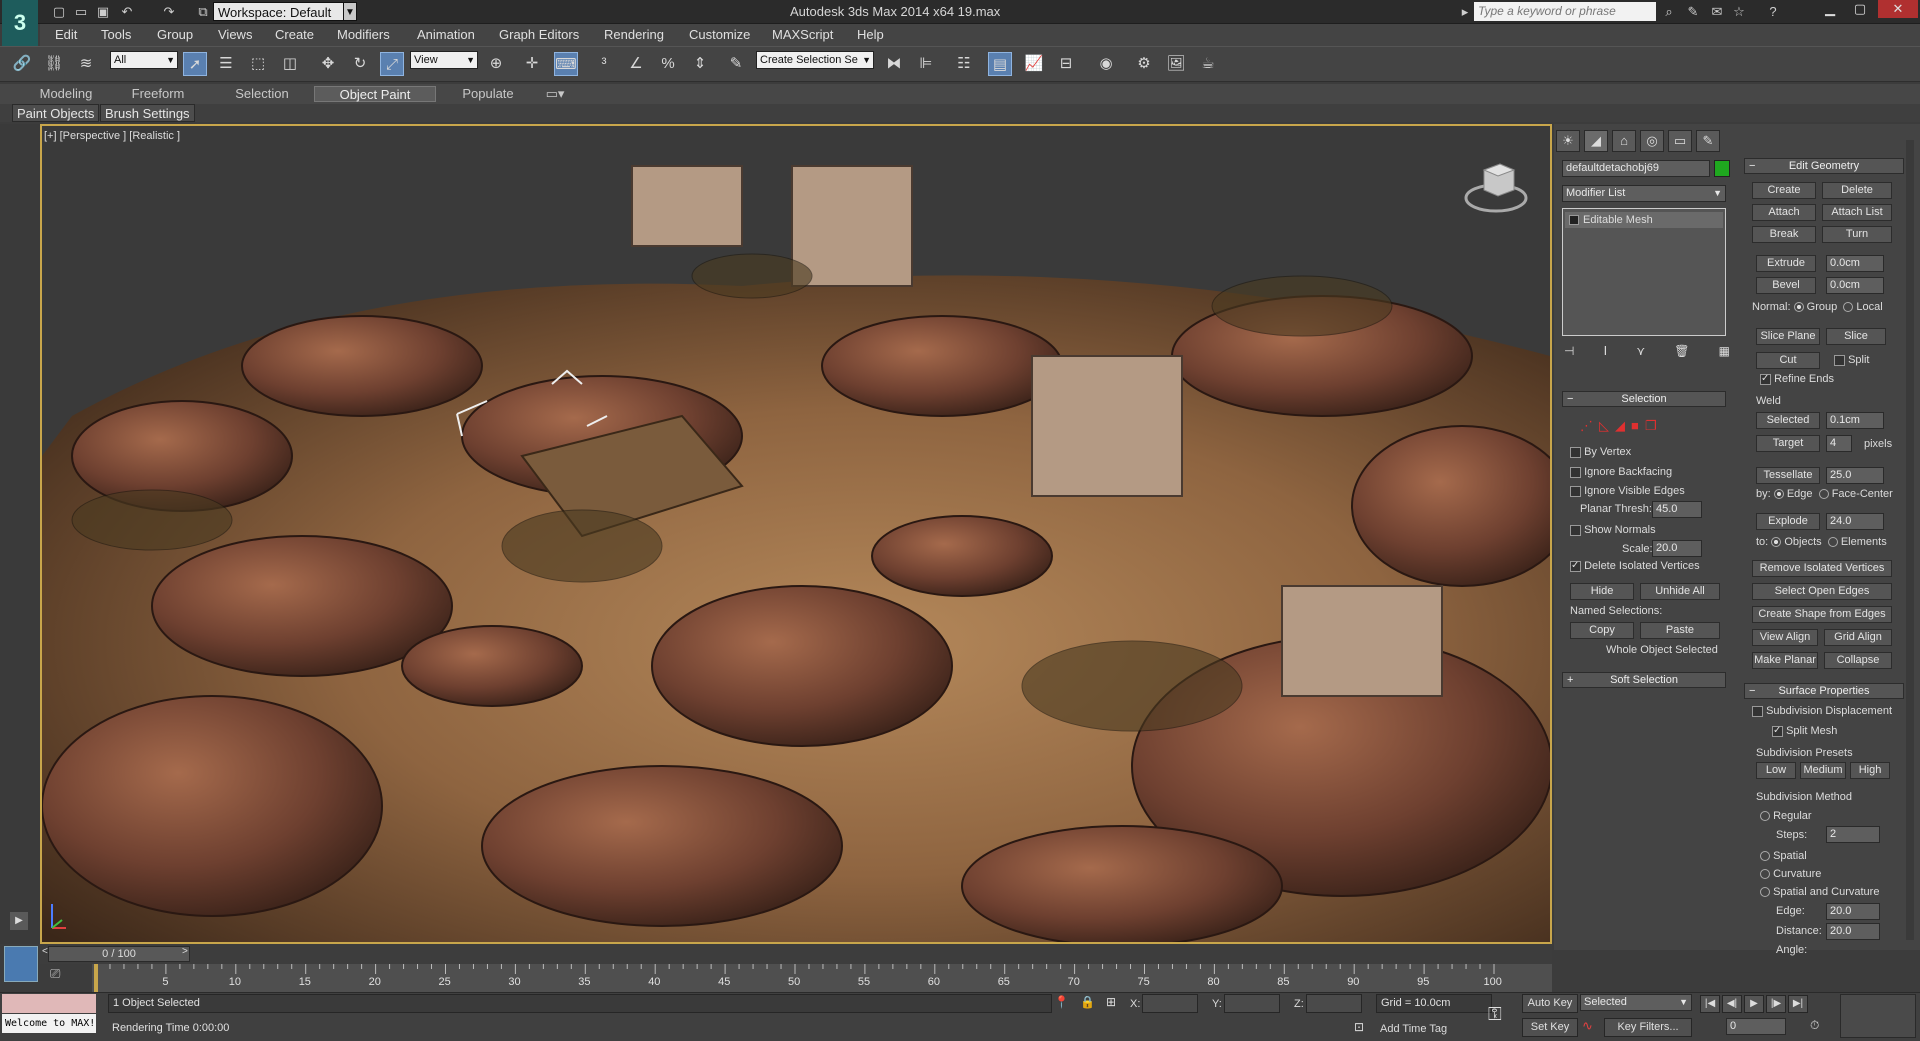 This screenshot has width=1920, height=1041. I want to click on app-logo-icon: 3, so click(20, 23).